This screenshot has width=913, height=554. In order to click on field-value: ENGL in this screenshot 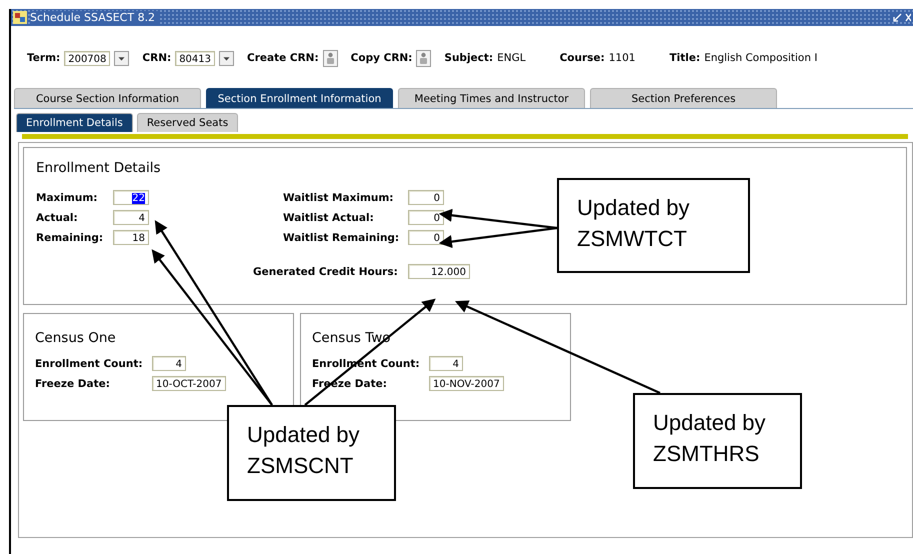, I will do `click(511, 58)`.